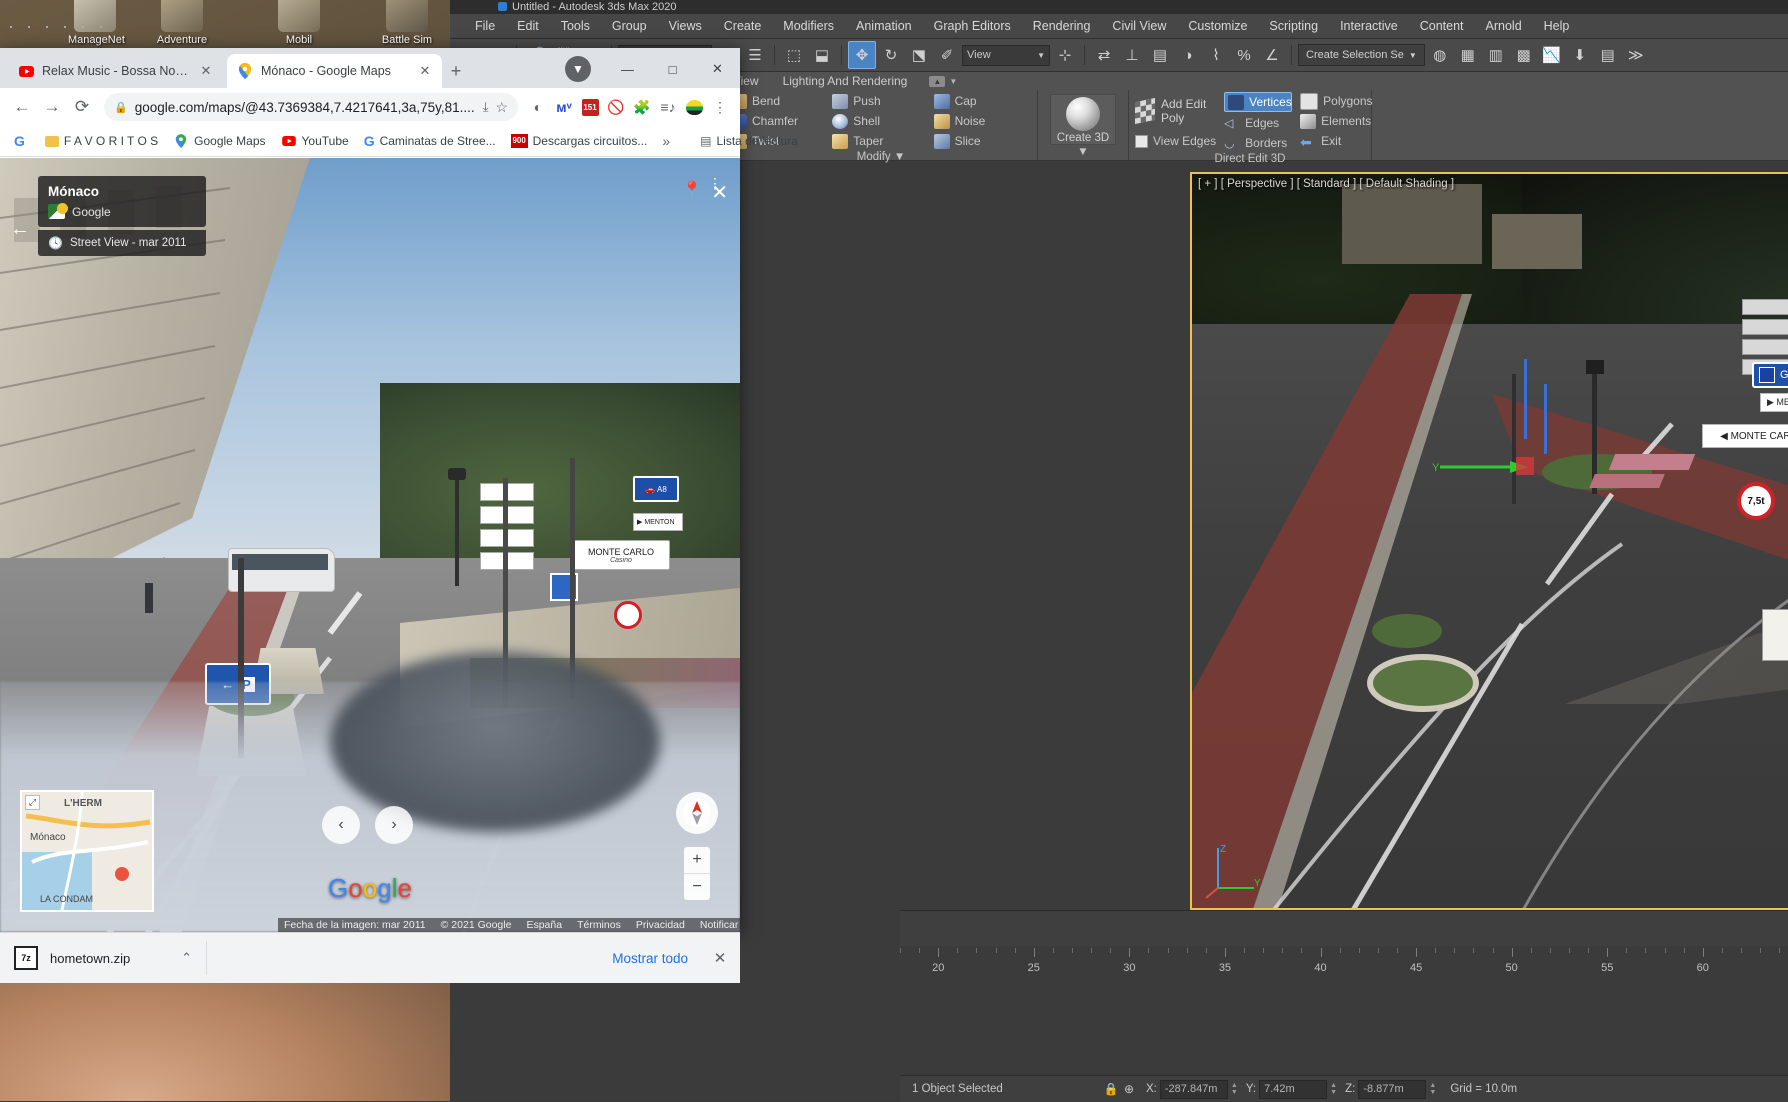  What do you see at coordinates (22, 107) in the screenshot?
I see `back-icon: ←` at bounding box center [22, 107].